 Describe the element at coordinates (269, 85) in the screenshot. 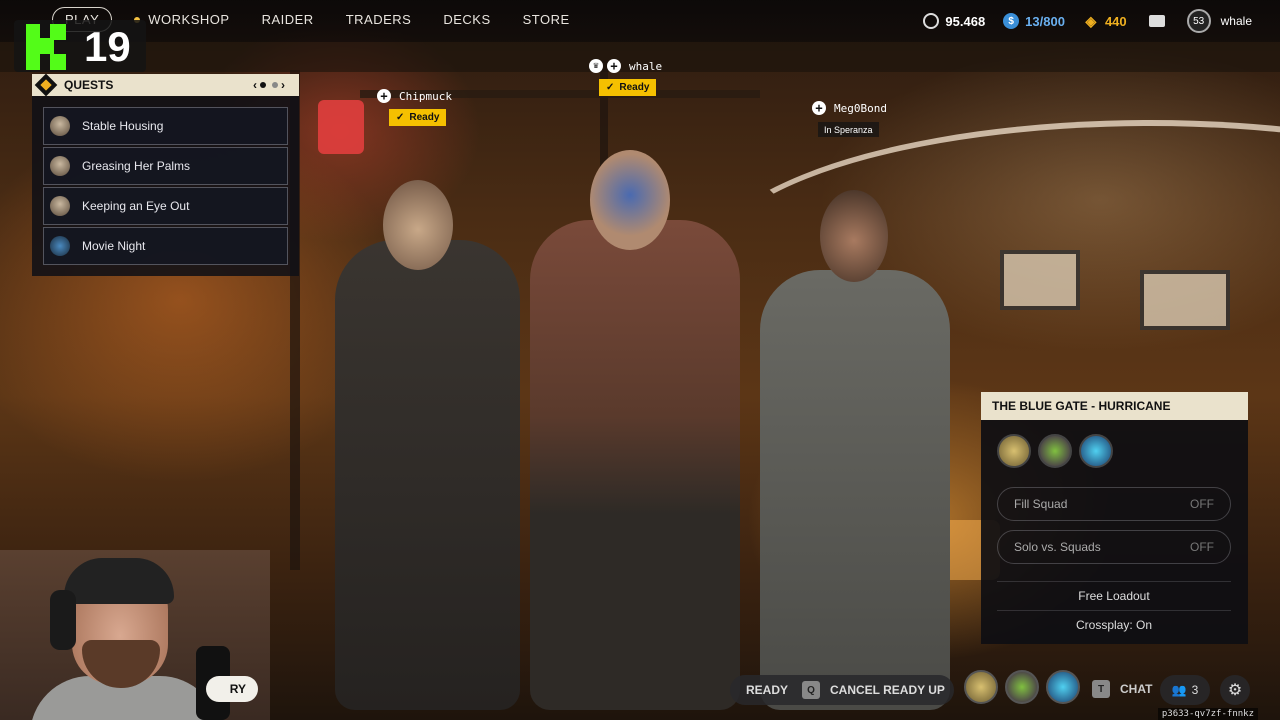

I see `quests-pager: ‹ ›` at that location.